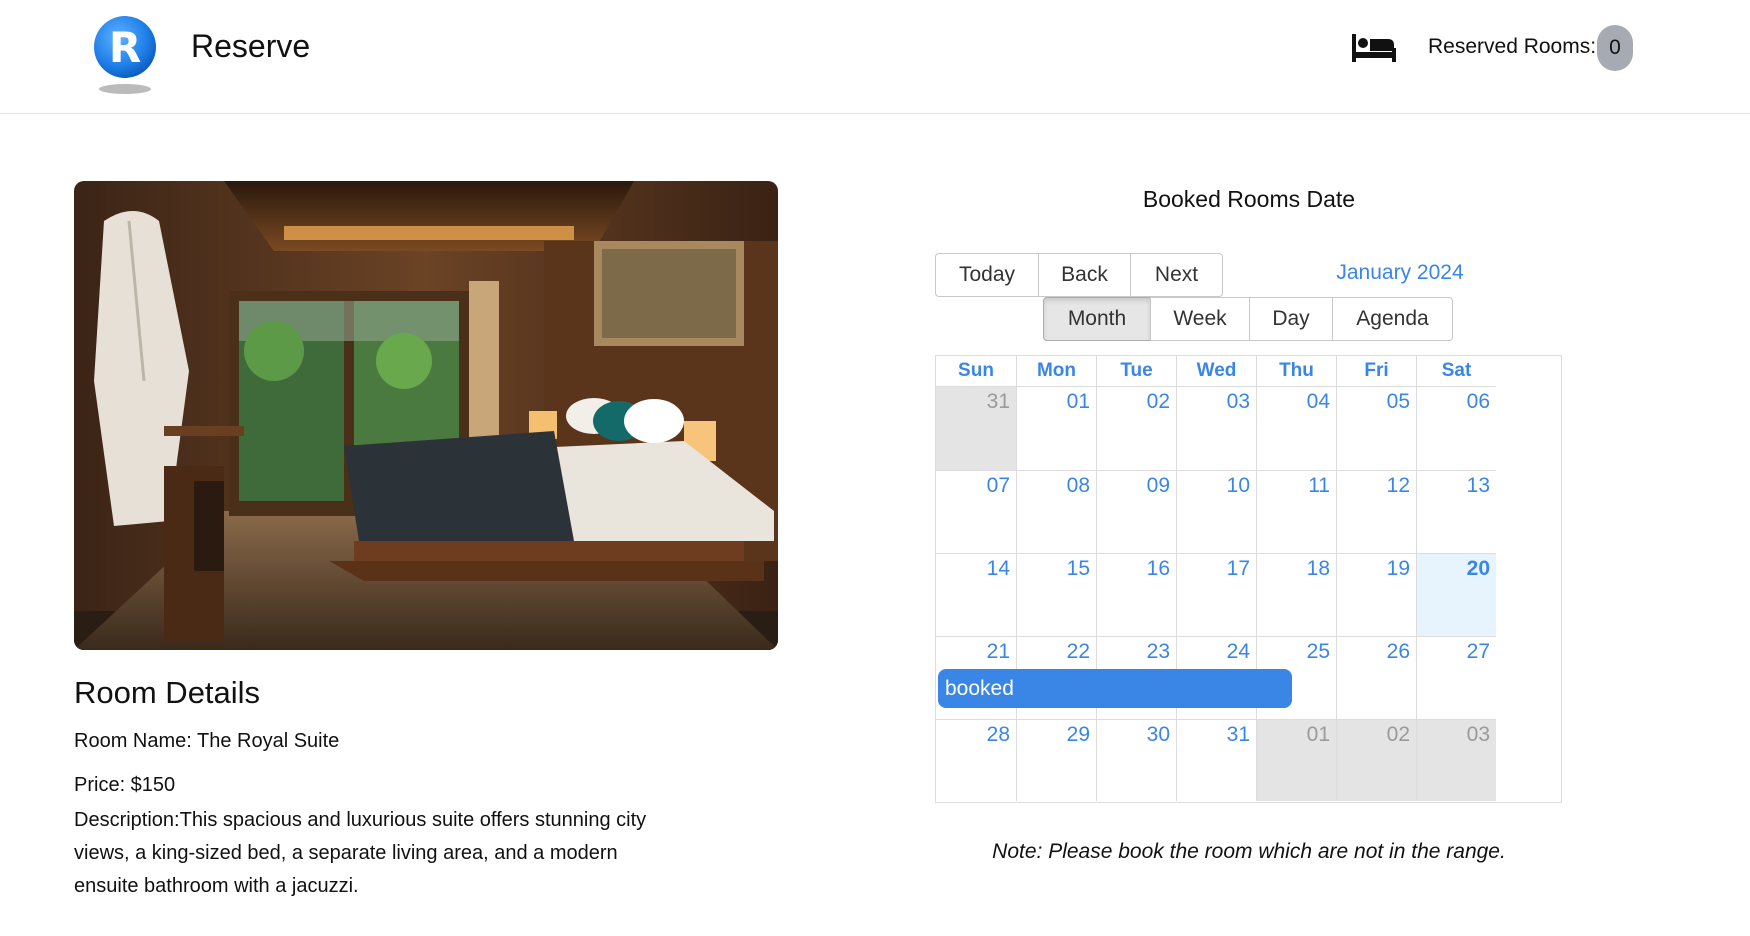 The width and height of the screenshot is (1750, 936). Describe the element at coordinates (1456, 677) in the screenshot. I see `day-cell: 27` at that location.